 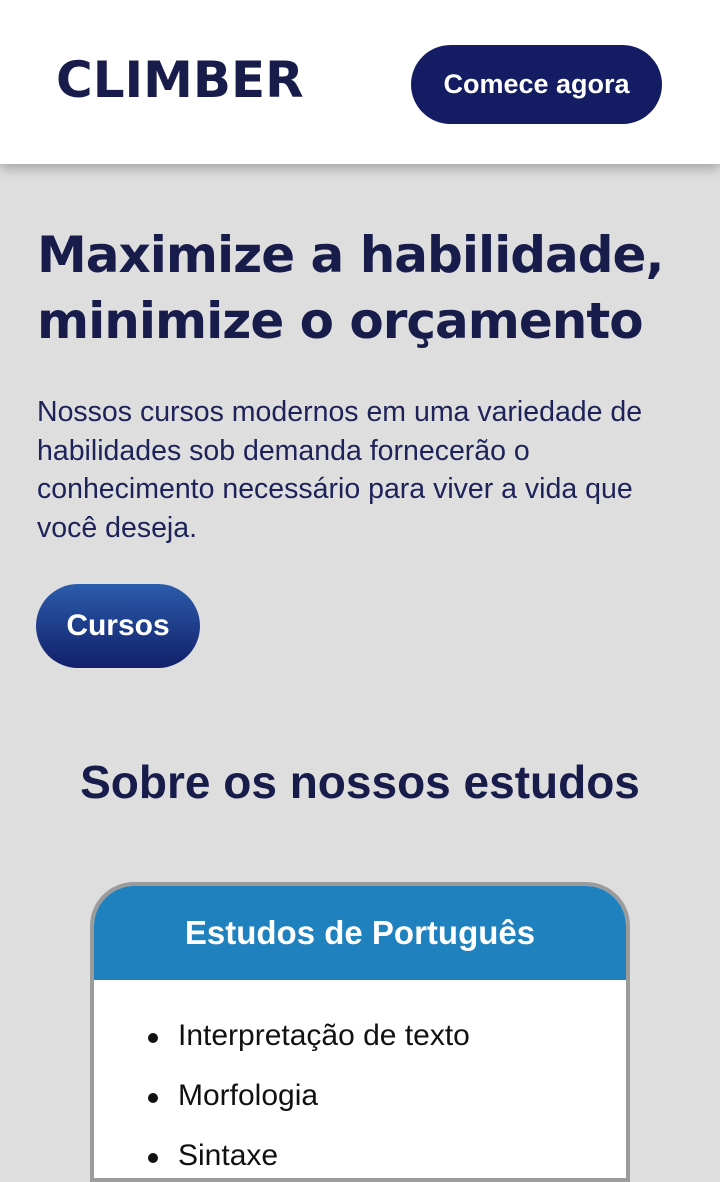 What do you see at coordinates (536, 84) in the screenshot?
I see `start-now-button: Comece agora` at bounding box center [536, 84].